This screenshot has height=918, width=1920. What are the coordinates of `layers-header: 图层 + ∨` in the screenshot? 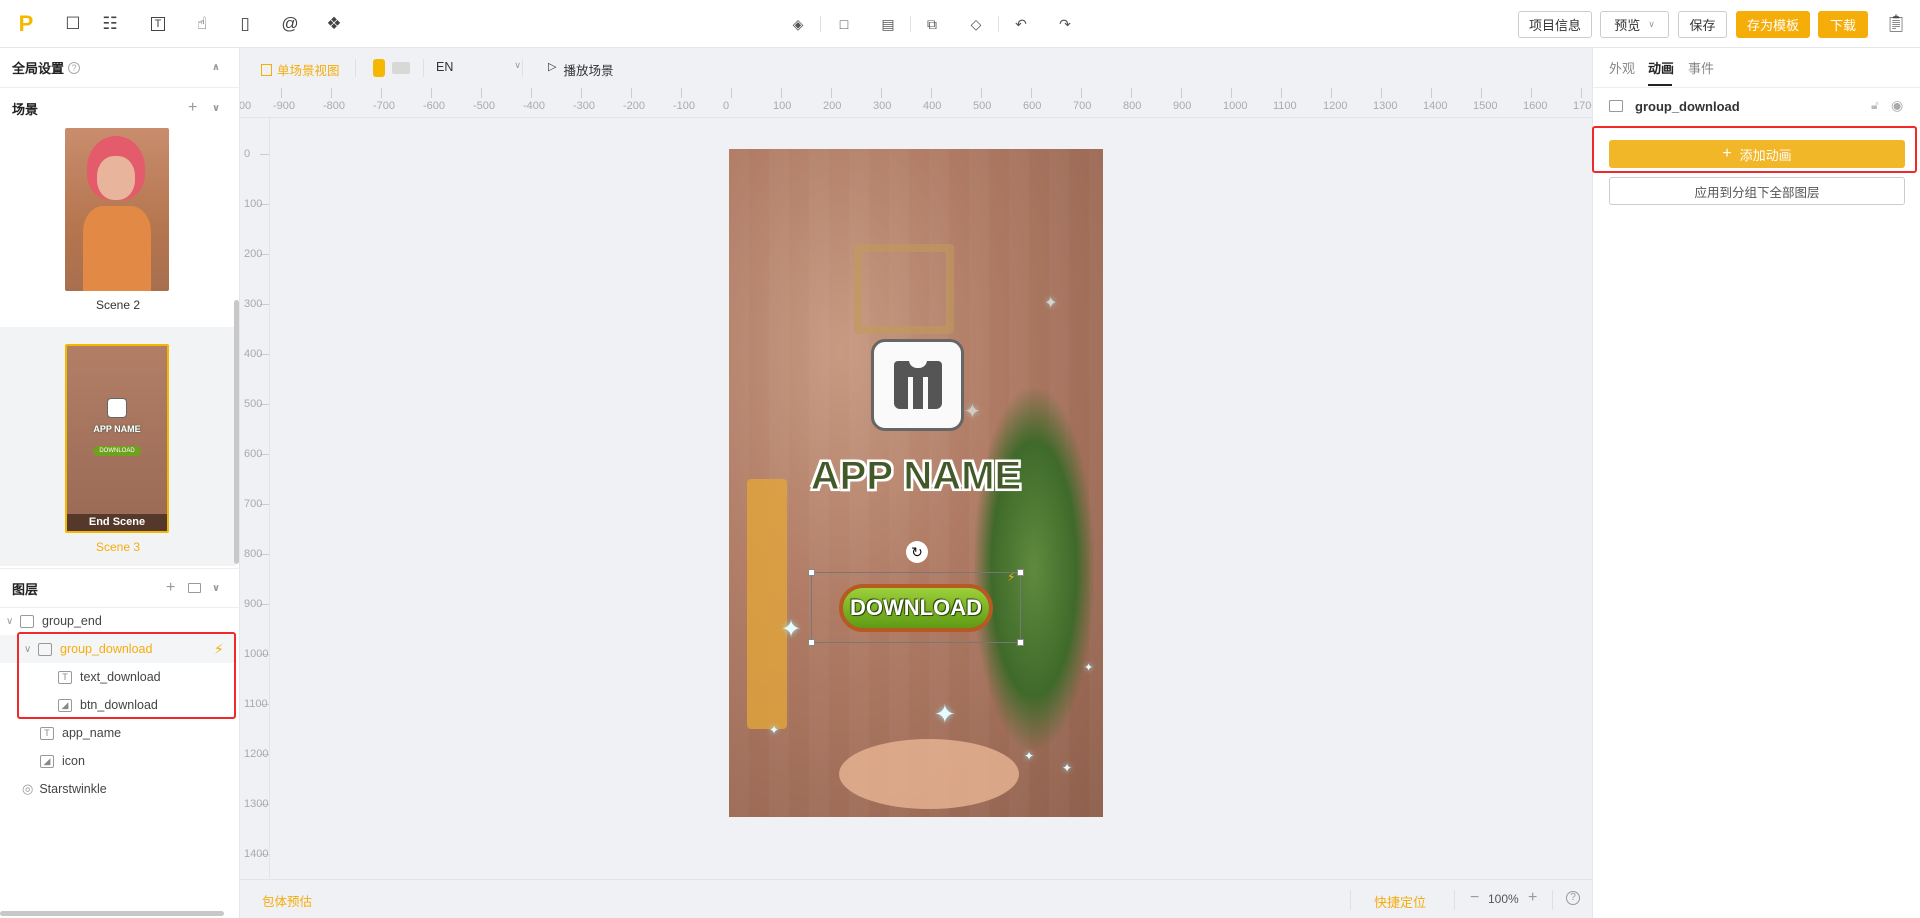 It's located at (120, 588).